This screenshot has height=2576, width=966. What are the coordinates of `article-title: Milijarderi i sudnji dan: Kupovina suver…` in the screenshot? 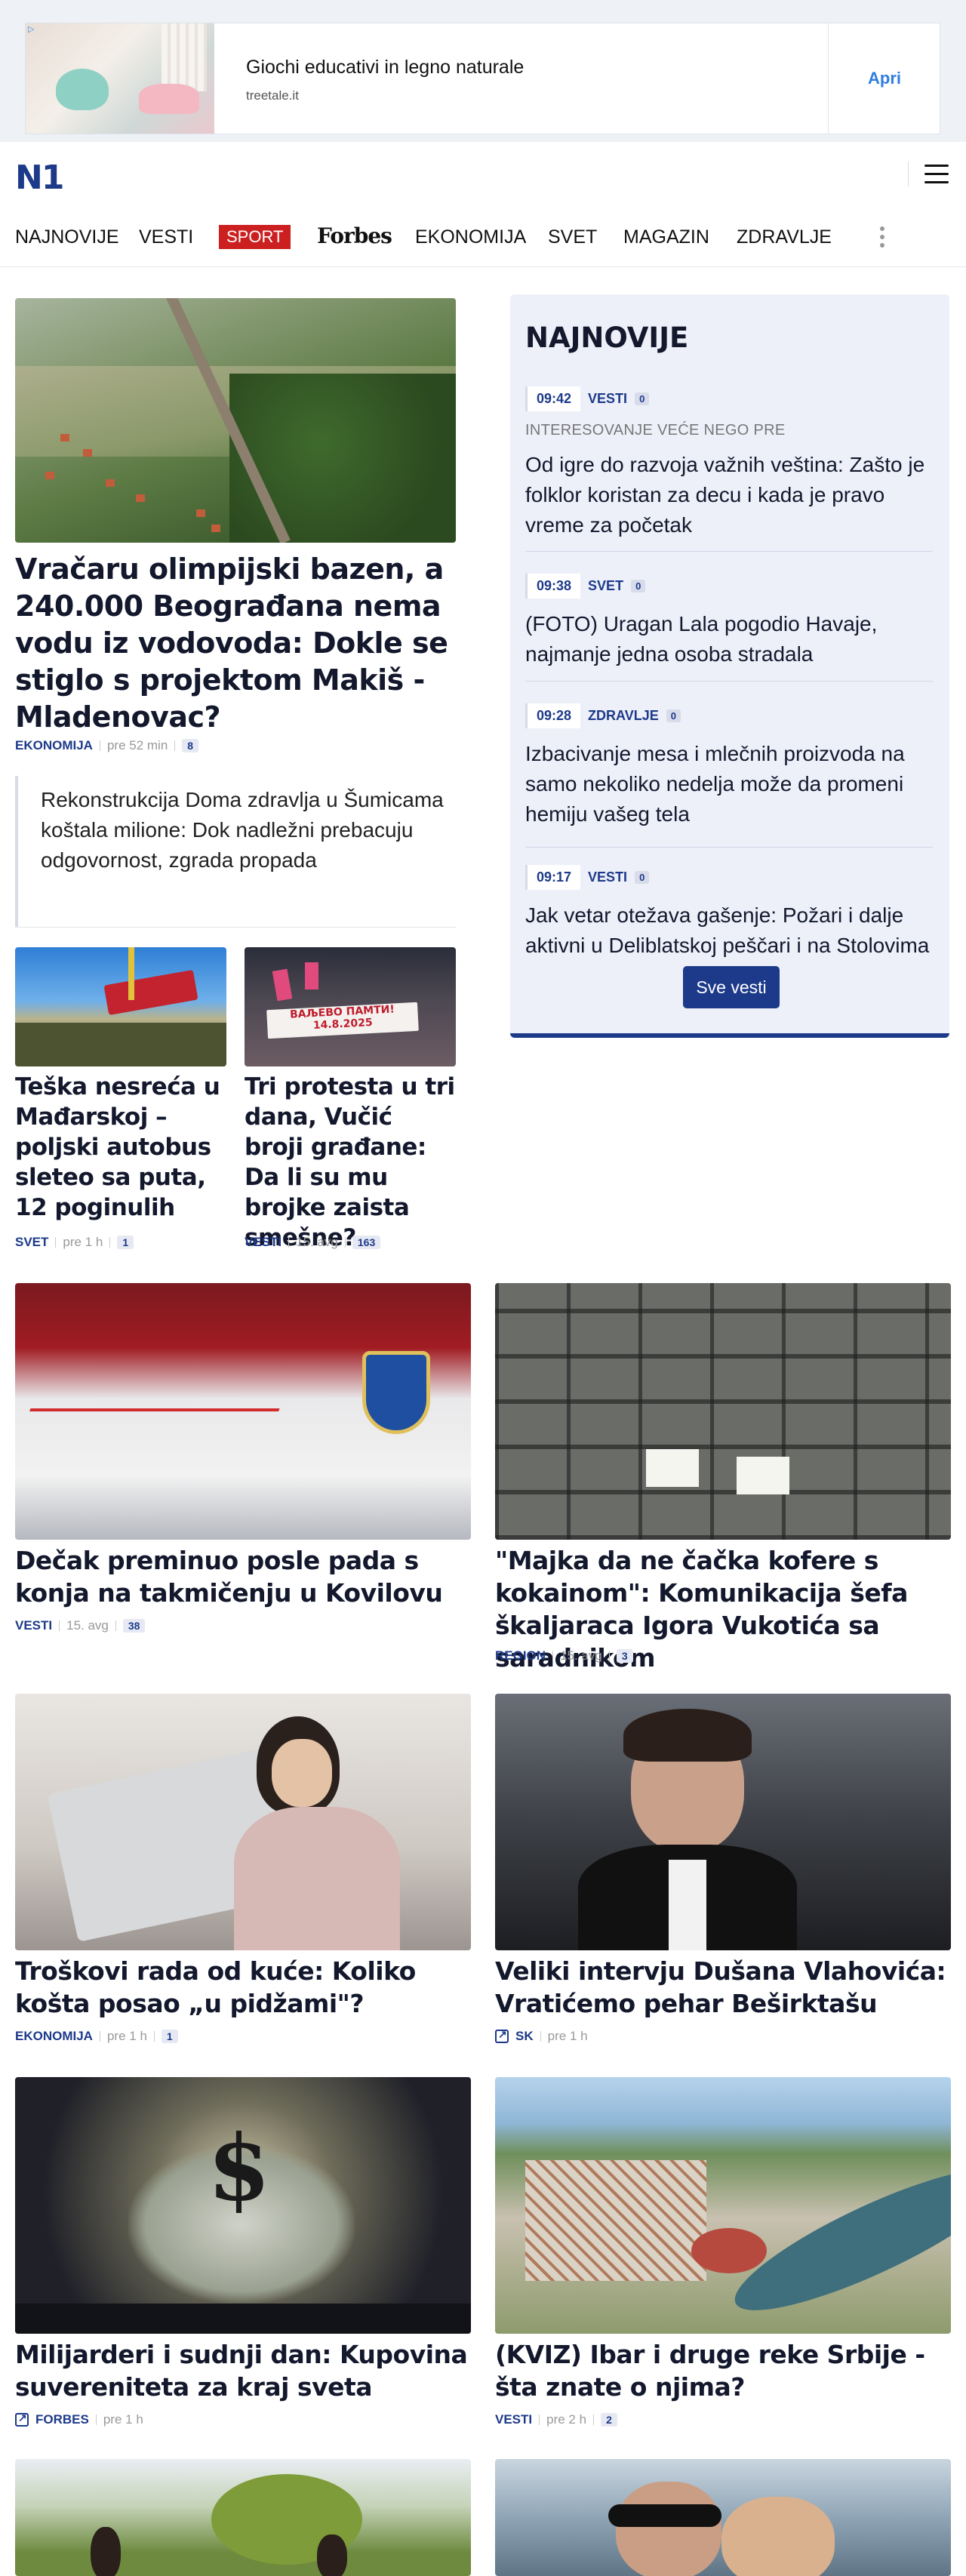 It's located at (245, 2370).